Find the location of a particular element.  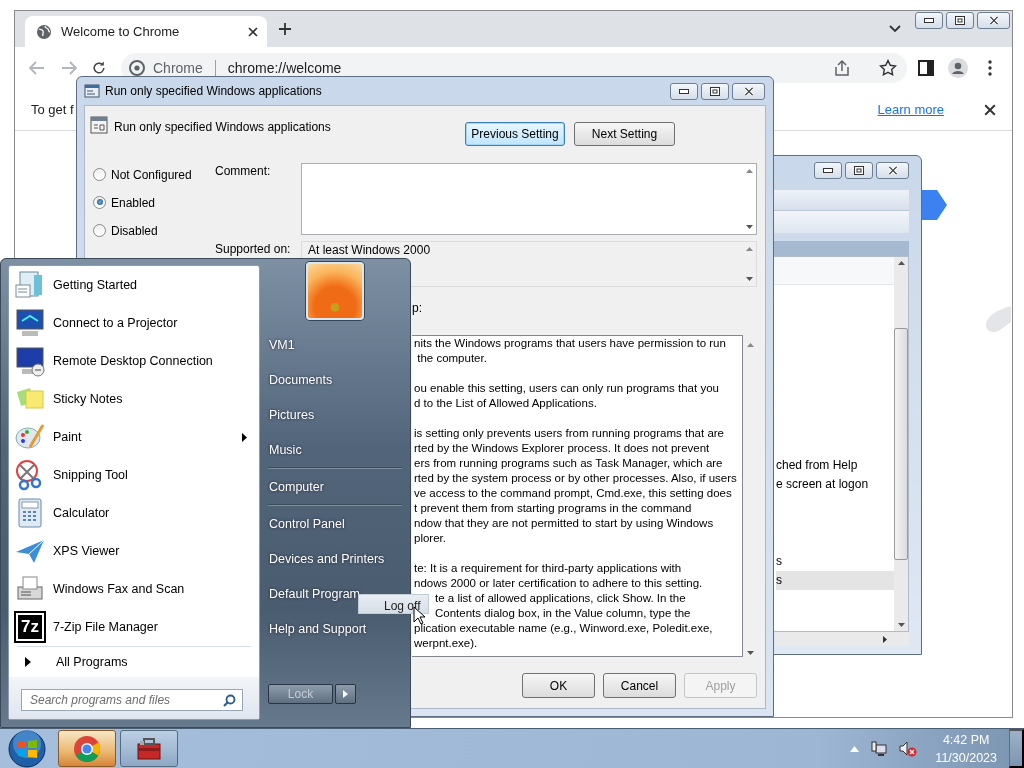

start-menu-link: Pictures is located at coordinates (291, 414).